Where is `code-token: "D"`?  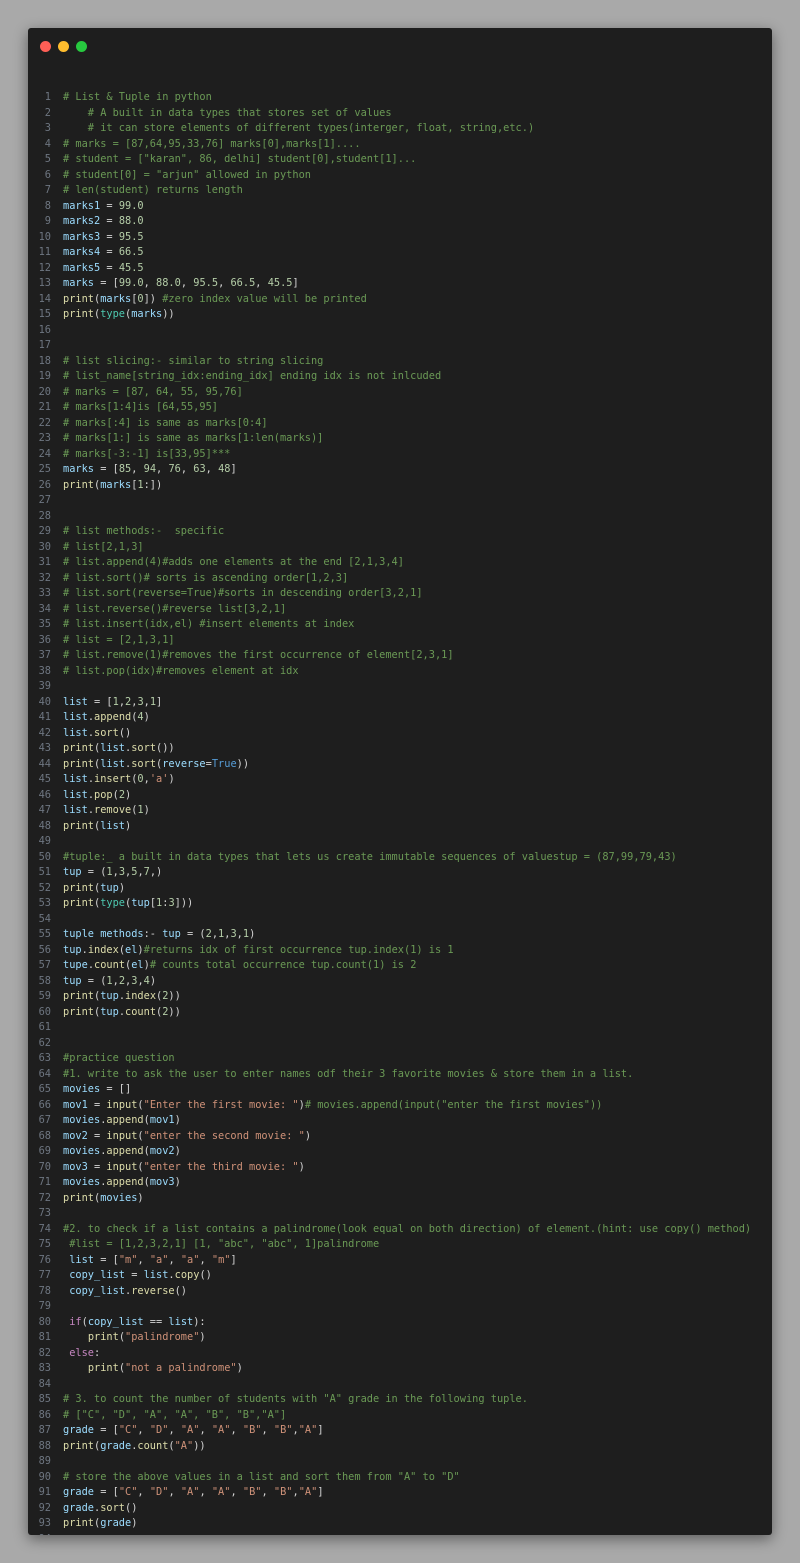
code-token: "D" is located at coordinates (159, 1492).